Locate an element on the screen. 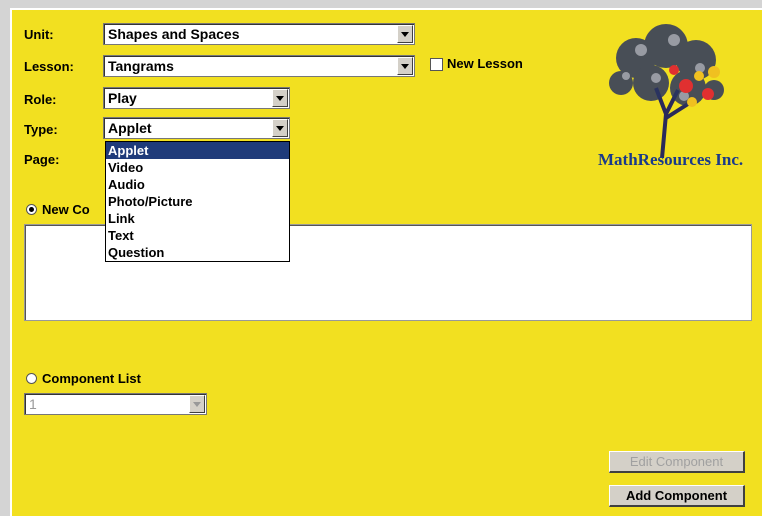 The height and width of the screenshot is (516, 762). company-logo-text: MathResources Inc. is located at coordinates (671, 159).